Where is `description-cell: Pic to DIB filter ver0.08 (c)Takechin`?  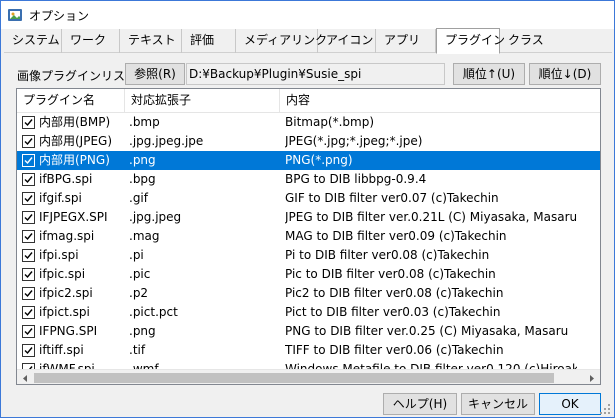
description-cell: Pic to DIB filter ver0.08 (c)Takechin is located at coordinates (390, 274).